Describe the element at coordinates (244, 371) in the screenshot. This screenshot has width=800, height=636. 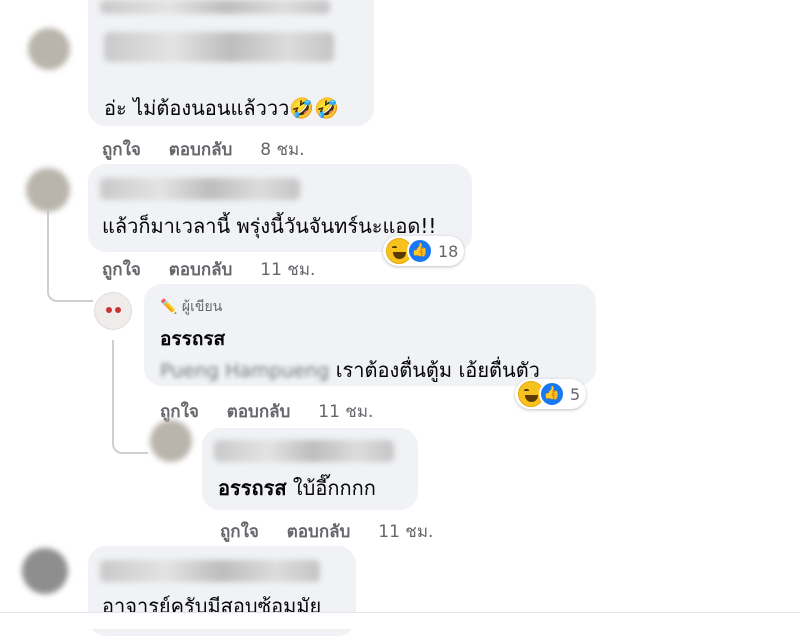
I see `mention-blurred: Pueng Hampueng` at that location.